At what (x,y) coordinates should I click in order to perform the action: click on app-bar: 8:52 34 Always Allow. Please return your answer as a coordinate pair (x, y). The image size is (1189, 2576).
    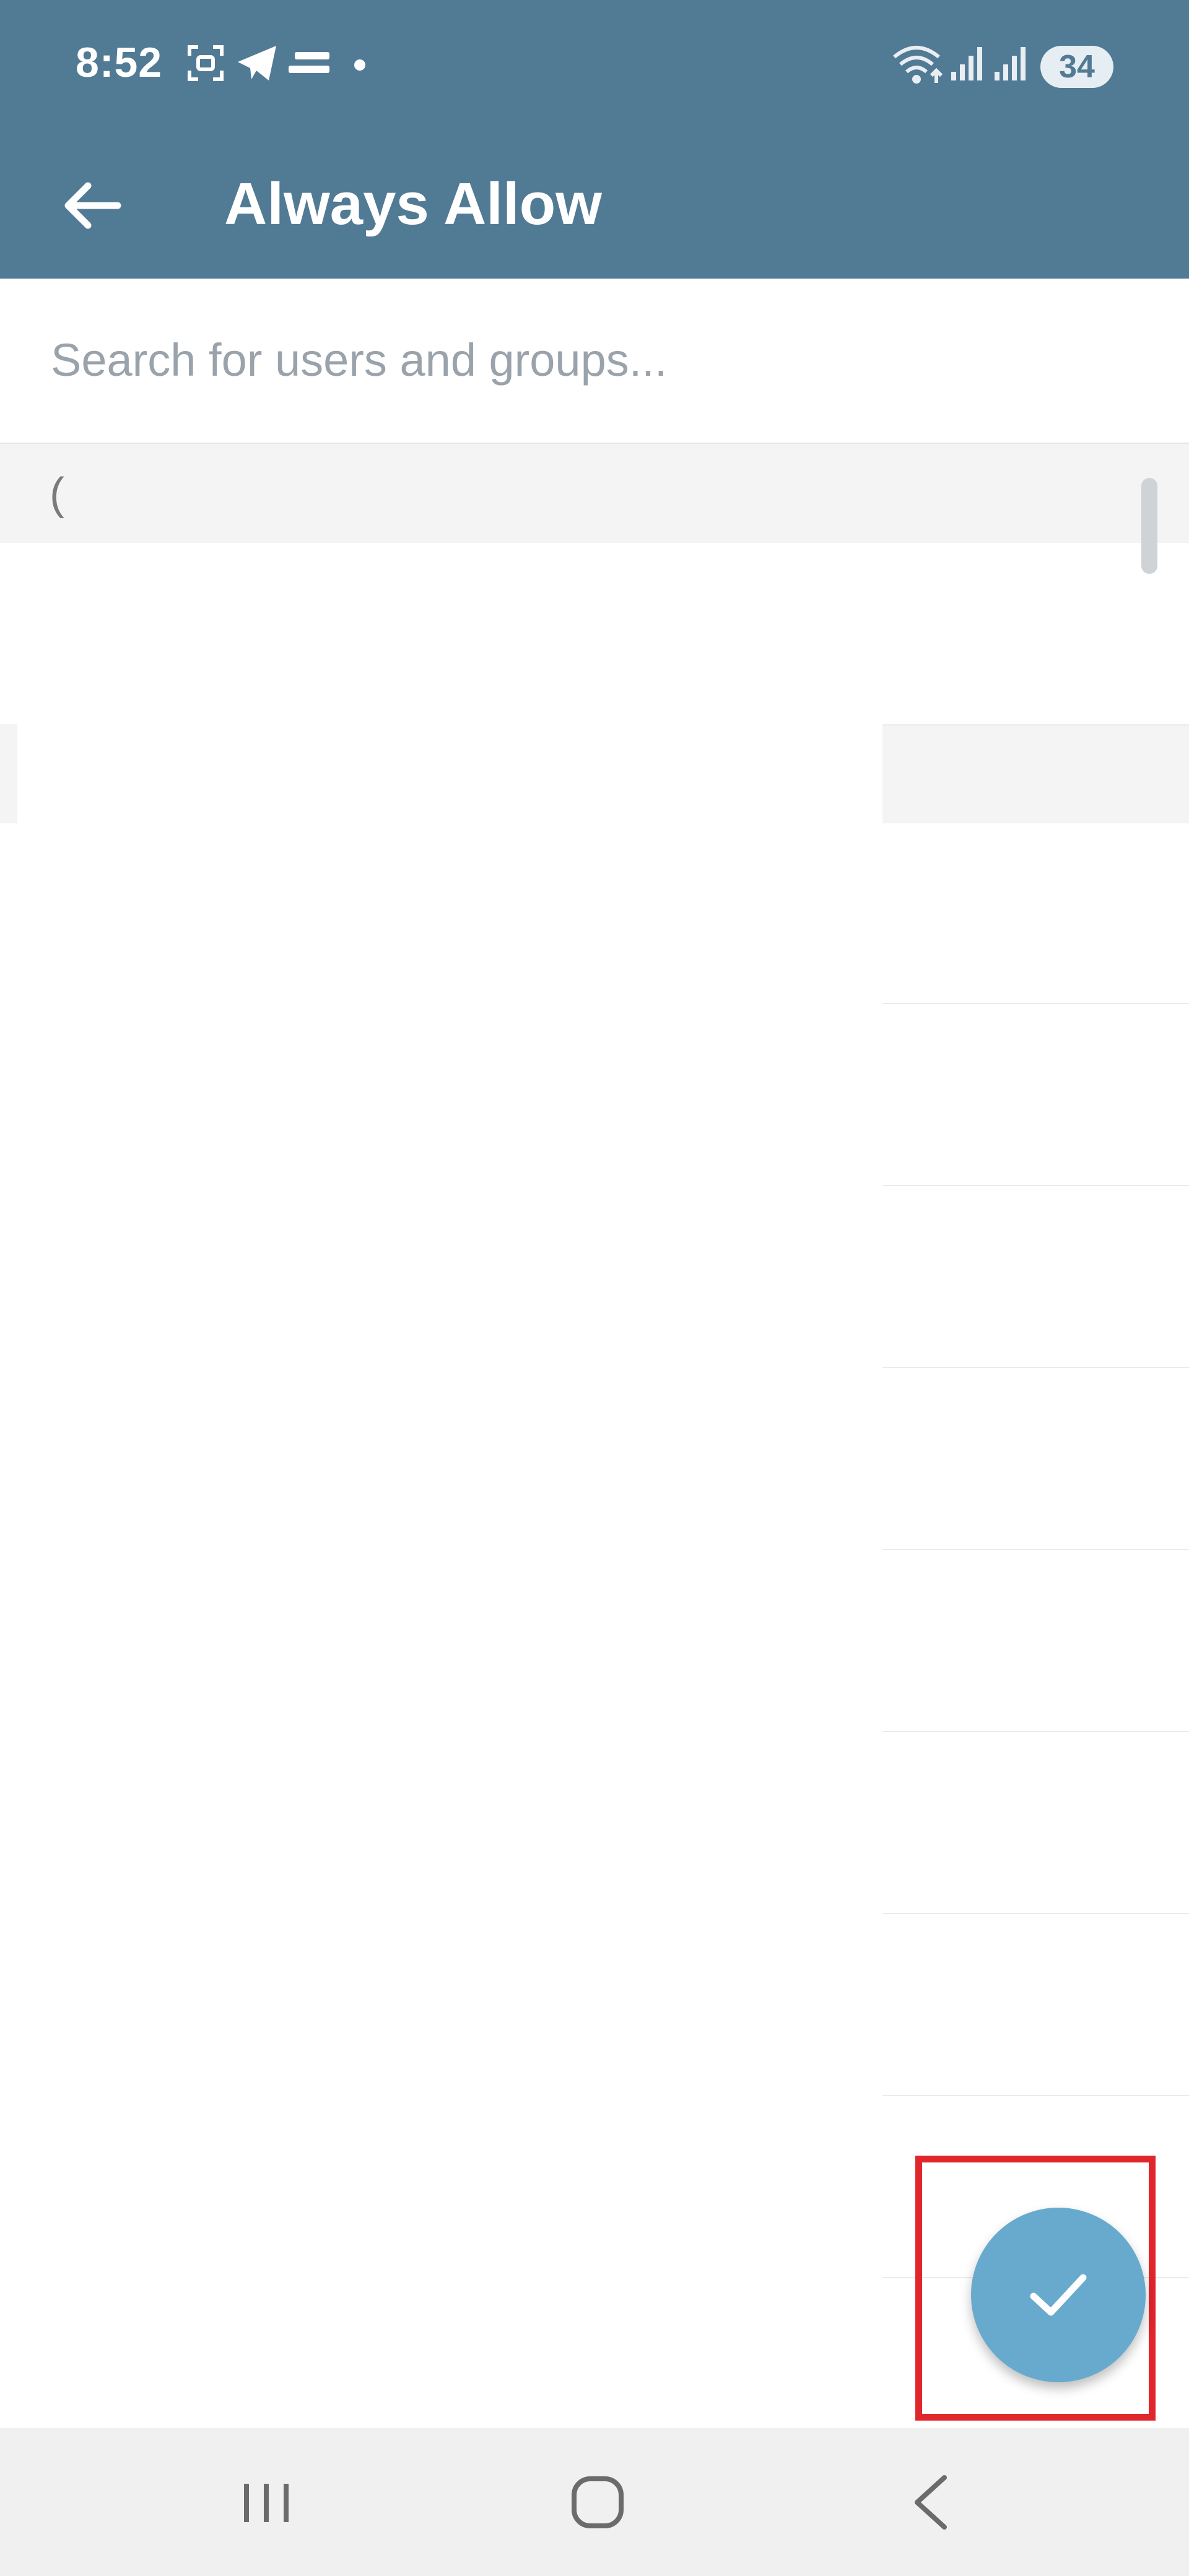
    Looking at the image, I should click on (594, 139).